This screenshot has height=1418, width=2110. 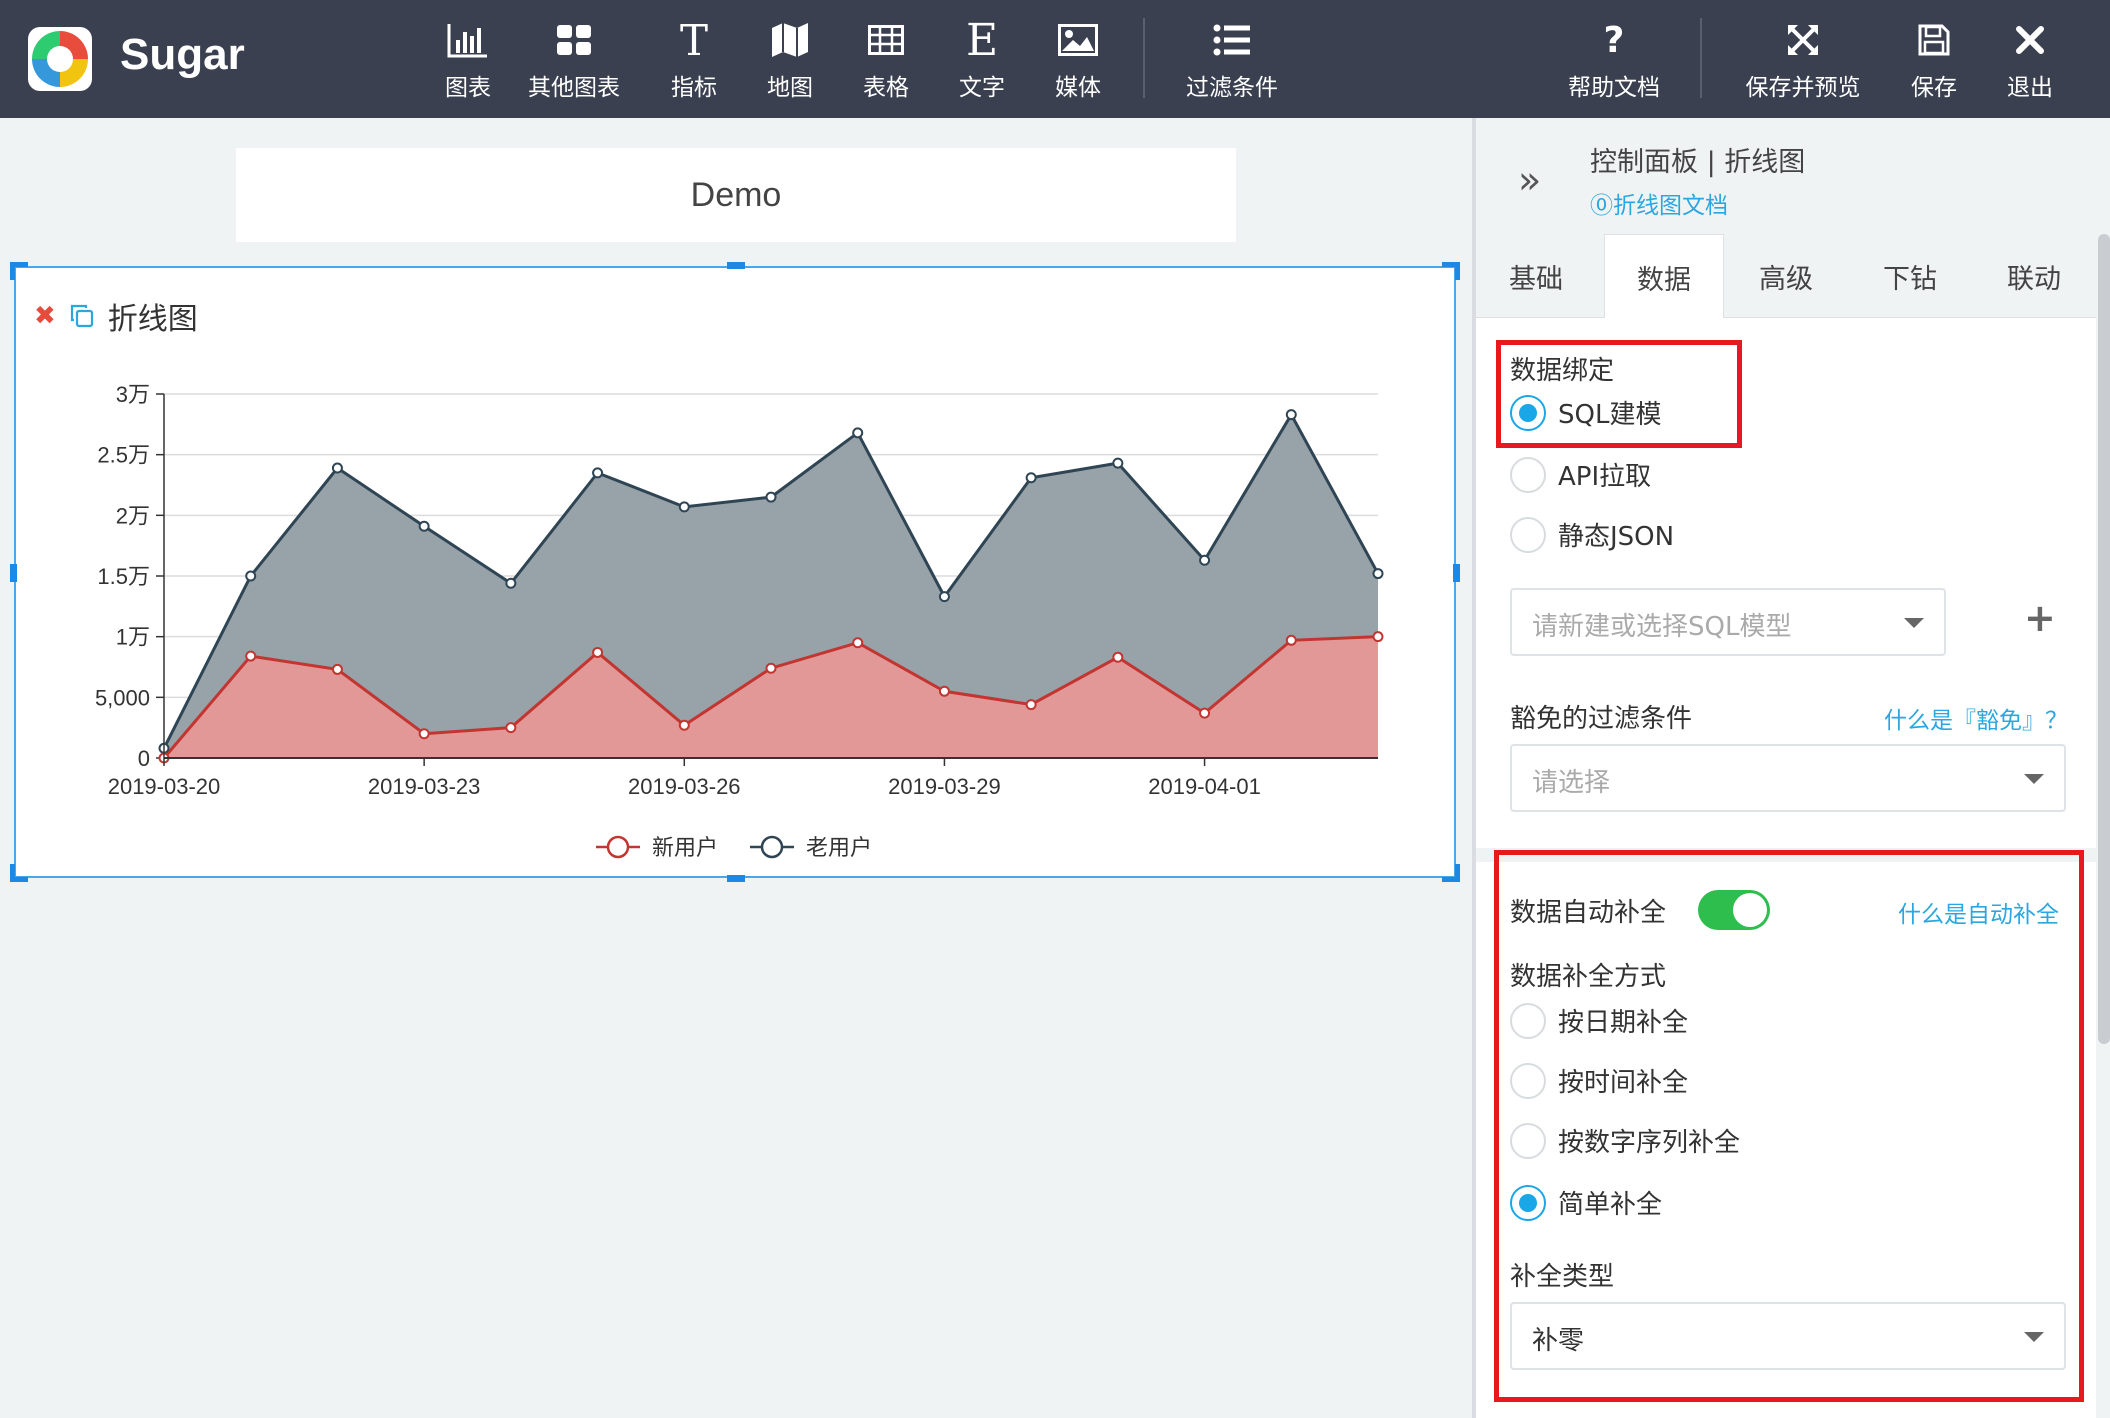 I want to click on autofill-toggle, so click(x=1734, y=910).